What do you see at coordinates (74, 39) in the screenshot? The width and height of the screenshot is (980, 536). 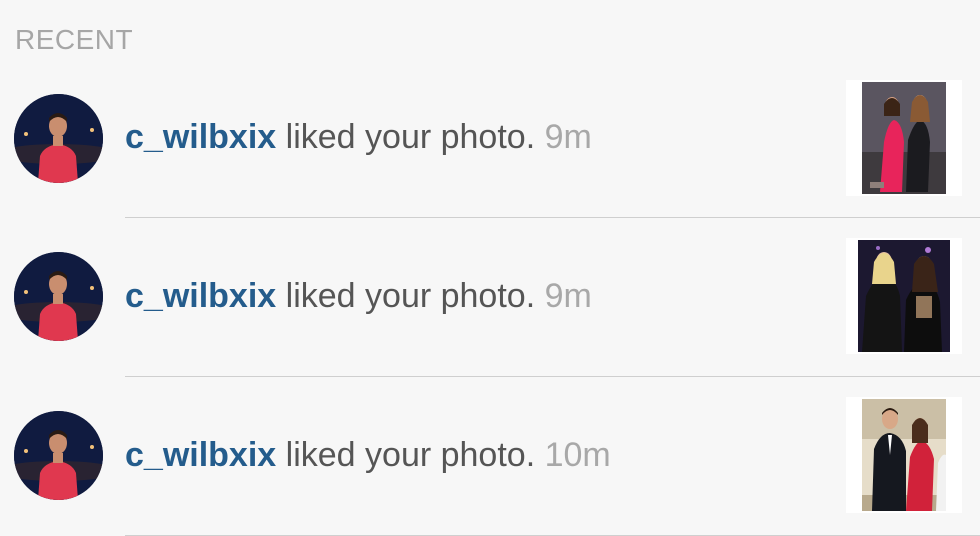 I see `section-header-recent: RECENT` at bounding box center [74, 39].